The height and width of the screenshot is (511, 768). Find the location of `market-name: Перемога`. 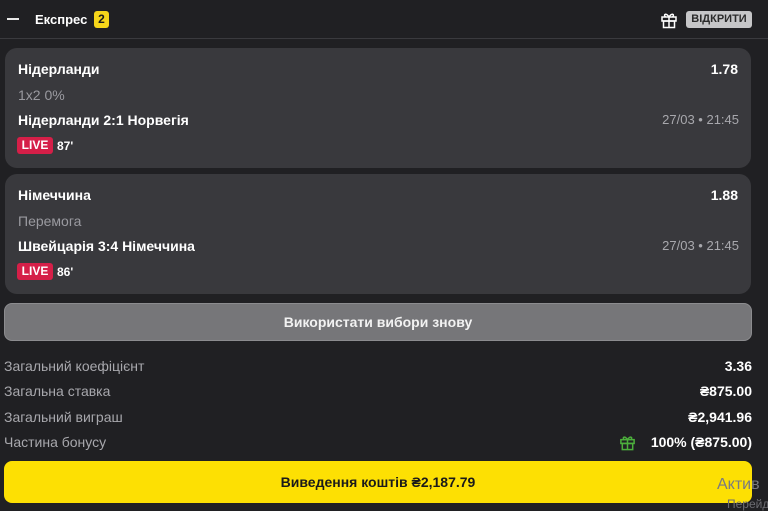

market-name: Перемога is located at coordinates (50, 221).